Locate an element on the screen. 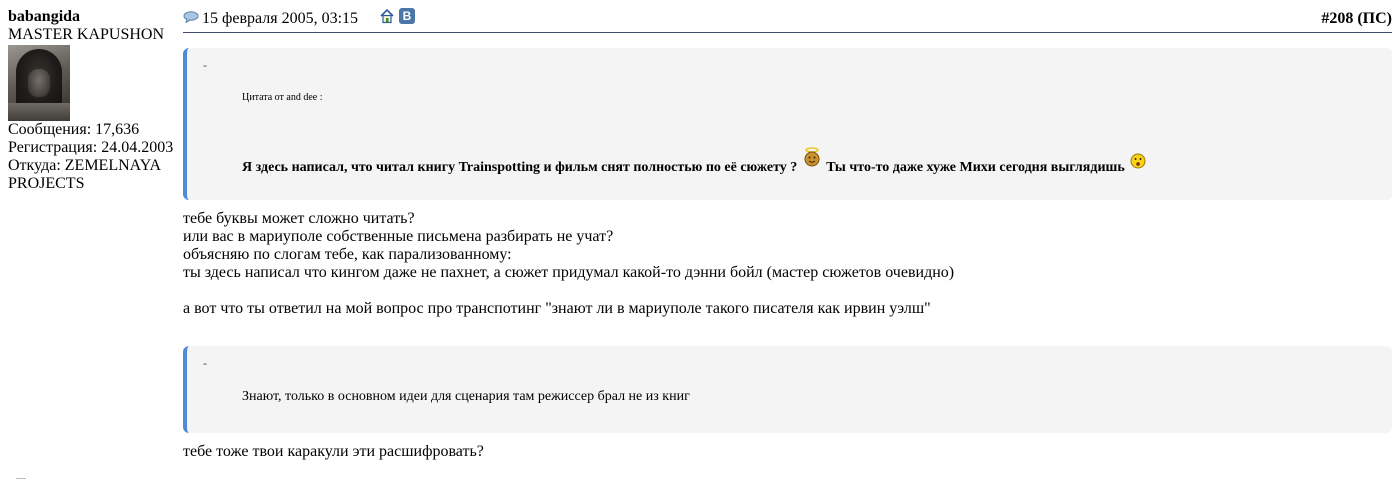  post-number-link: #208 (ПС) is located at coordinates (1356, 19).